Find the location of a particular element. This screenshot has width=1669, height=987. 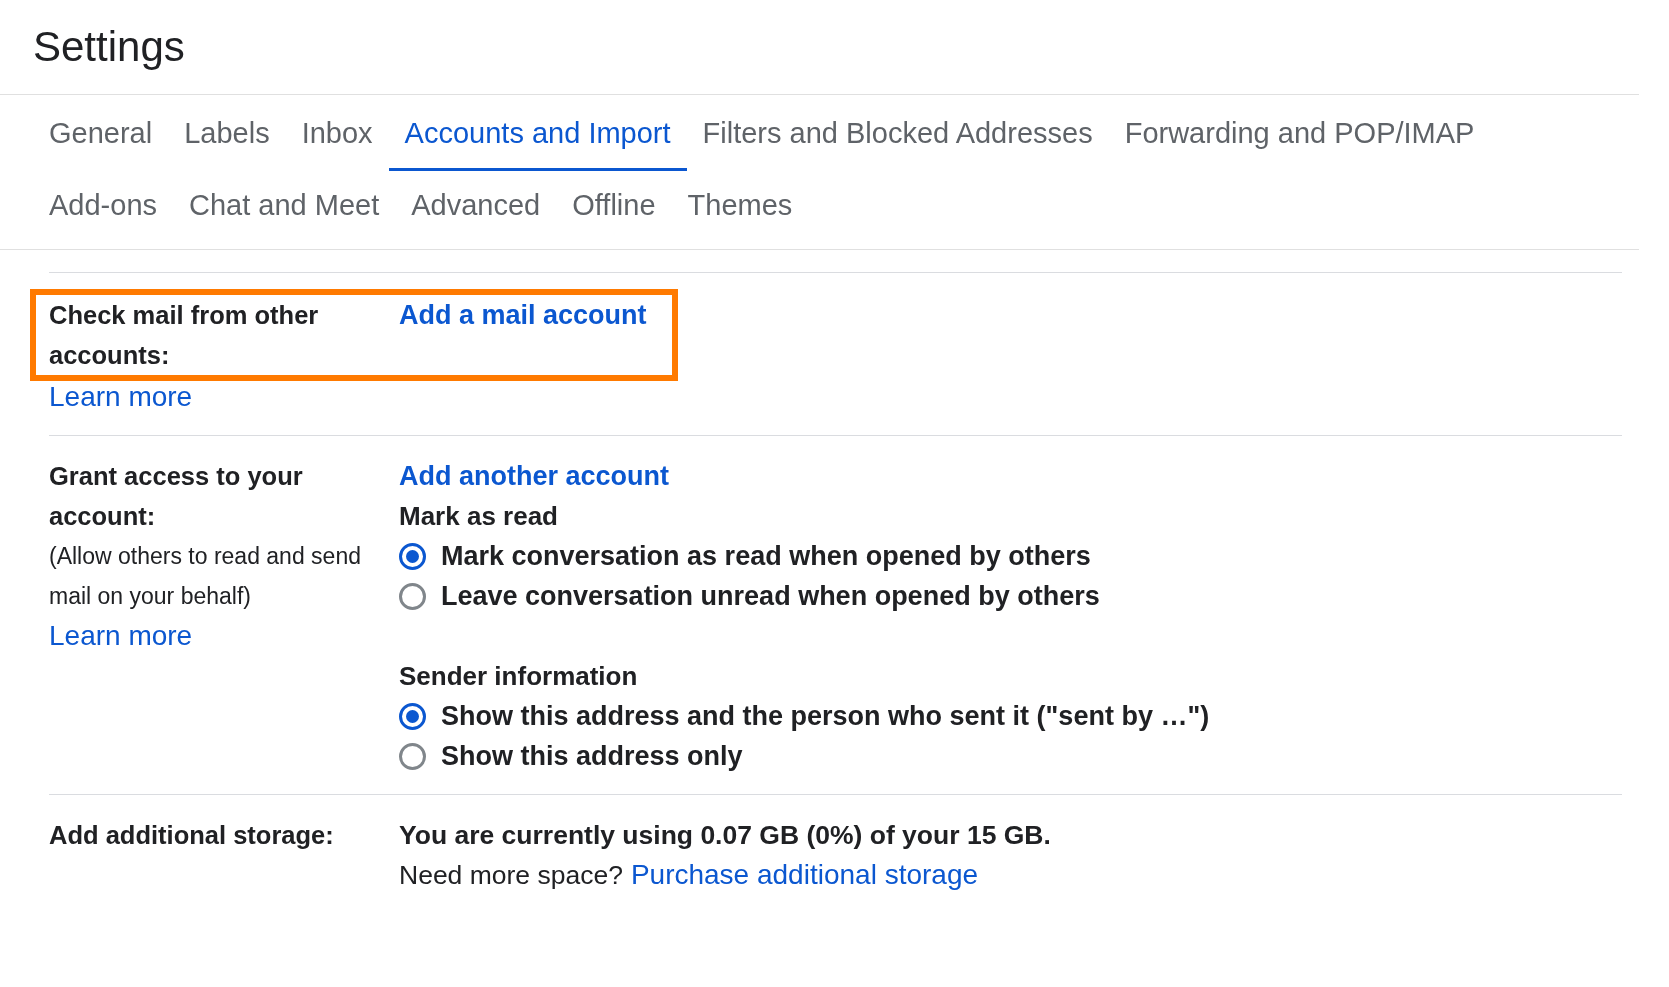

settings-tab: Themes is located at coordinates (740, 207).